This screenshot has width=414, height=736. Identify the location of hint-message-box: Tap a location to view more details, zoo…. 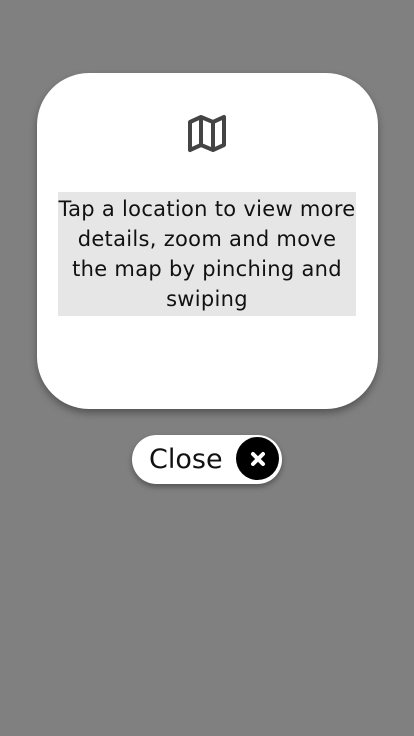
(207, 254).